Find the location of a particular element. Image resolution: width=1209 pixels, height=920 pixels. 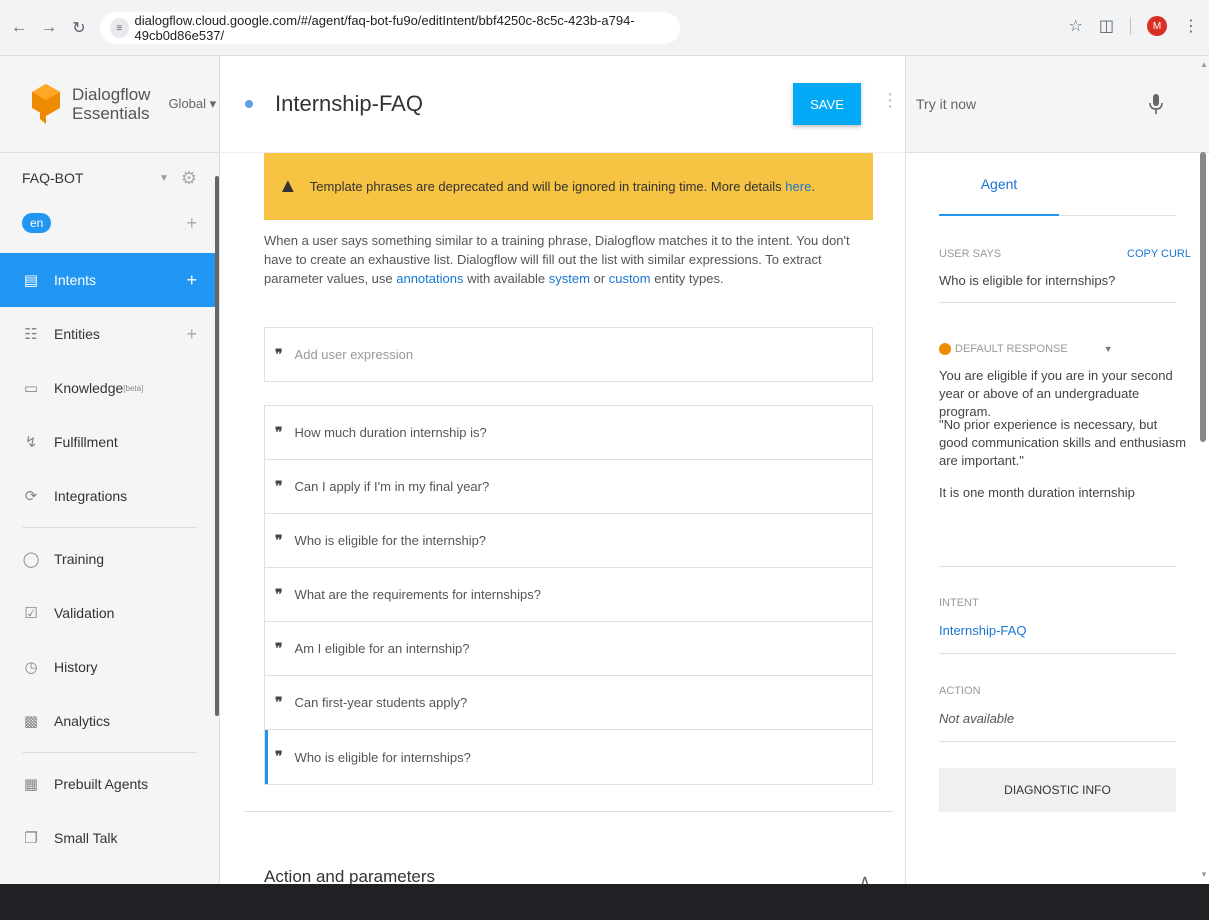

sidebar-scrollbar is located at coordinates (217, 446).